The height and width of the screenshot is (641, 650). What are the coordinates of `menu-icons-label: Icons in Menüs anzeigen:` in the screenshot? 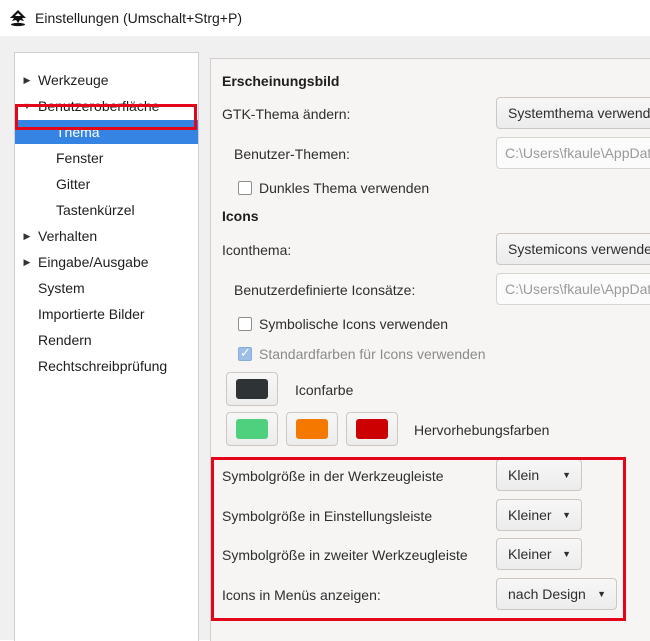 It's located at (301, 595).